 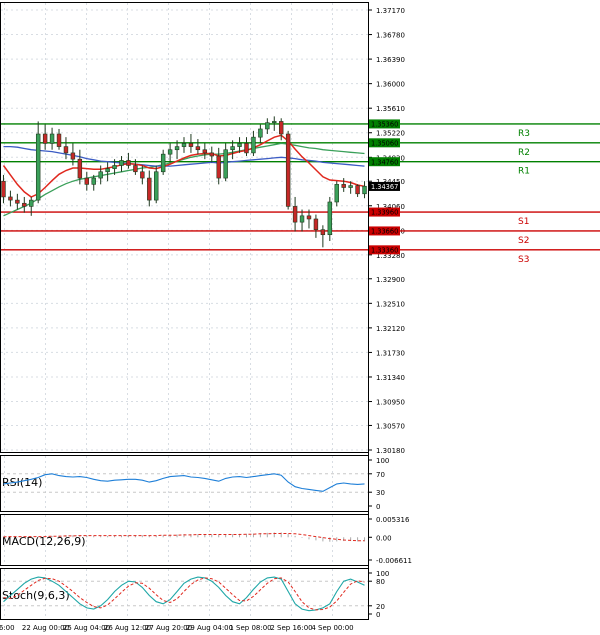 I want to click on rsi-y-tick-label: 30, so click(x=380, y=493).